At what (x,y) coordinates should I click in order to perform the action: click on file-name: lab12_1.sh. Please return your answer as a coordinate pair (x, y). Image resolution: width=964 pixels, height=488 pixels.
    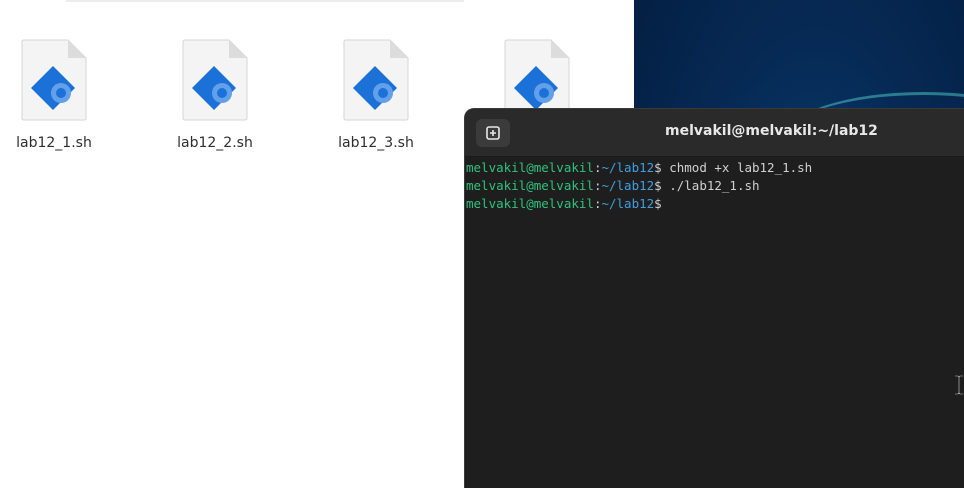
    Looking at the image, I should click on (54, 143).